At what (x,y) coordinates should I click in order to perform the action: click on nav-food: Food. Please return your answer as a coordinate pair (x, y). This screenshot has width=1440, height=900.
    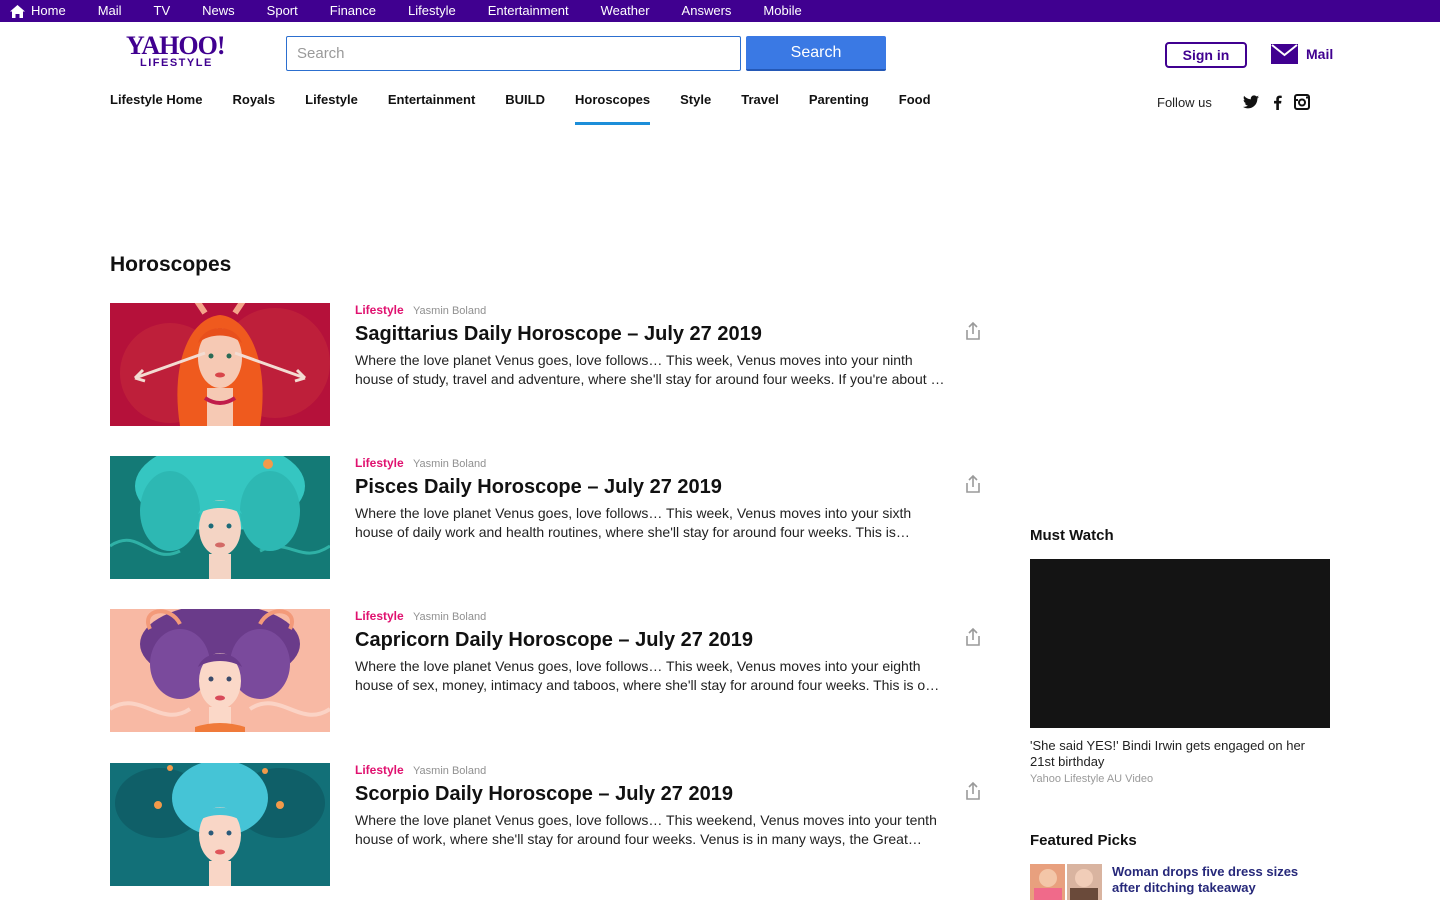
    Looking at the image, I should click on (915, 108).